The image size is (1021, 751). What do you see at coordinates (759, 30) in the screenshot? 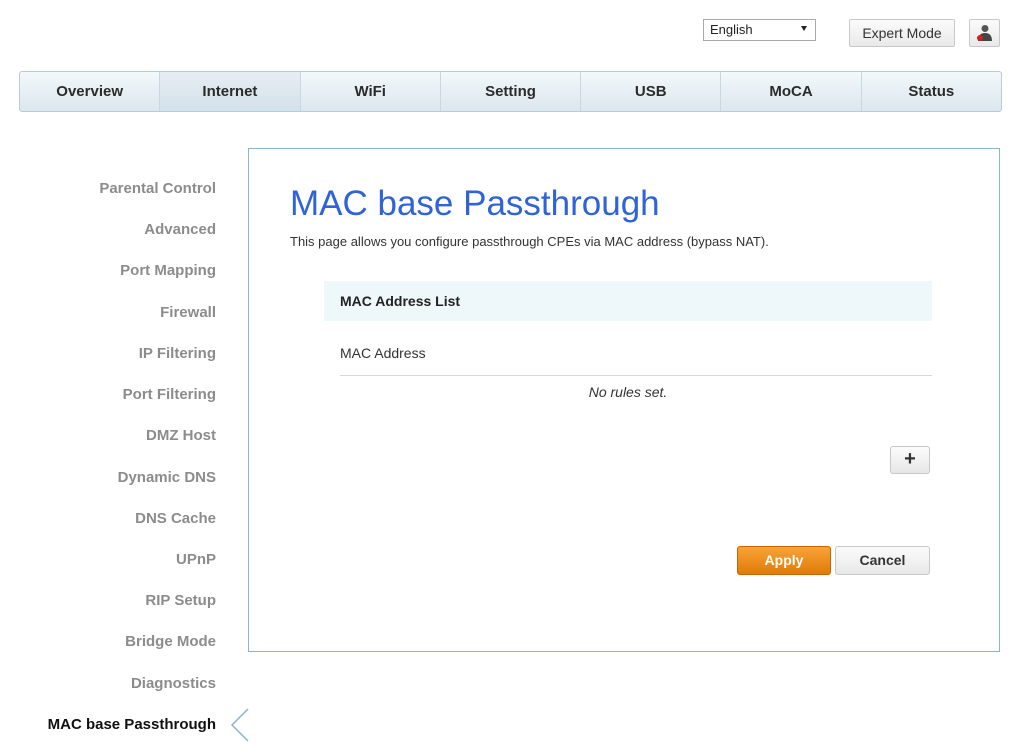
I see `language-select: English` at bounding box center [759, 30].